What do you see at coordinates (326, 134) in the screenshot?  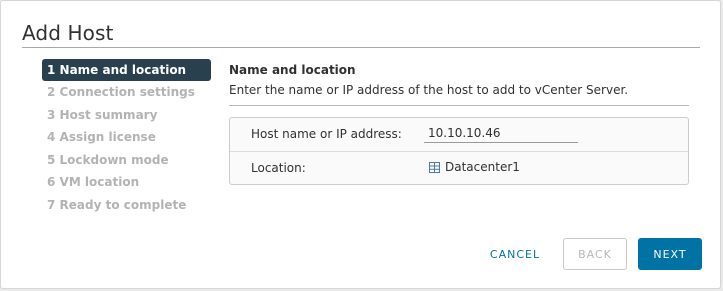 I see `host-name-label: Host name or IP address:` at bounding box center [326, 134].